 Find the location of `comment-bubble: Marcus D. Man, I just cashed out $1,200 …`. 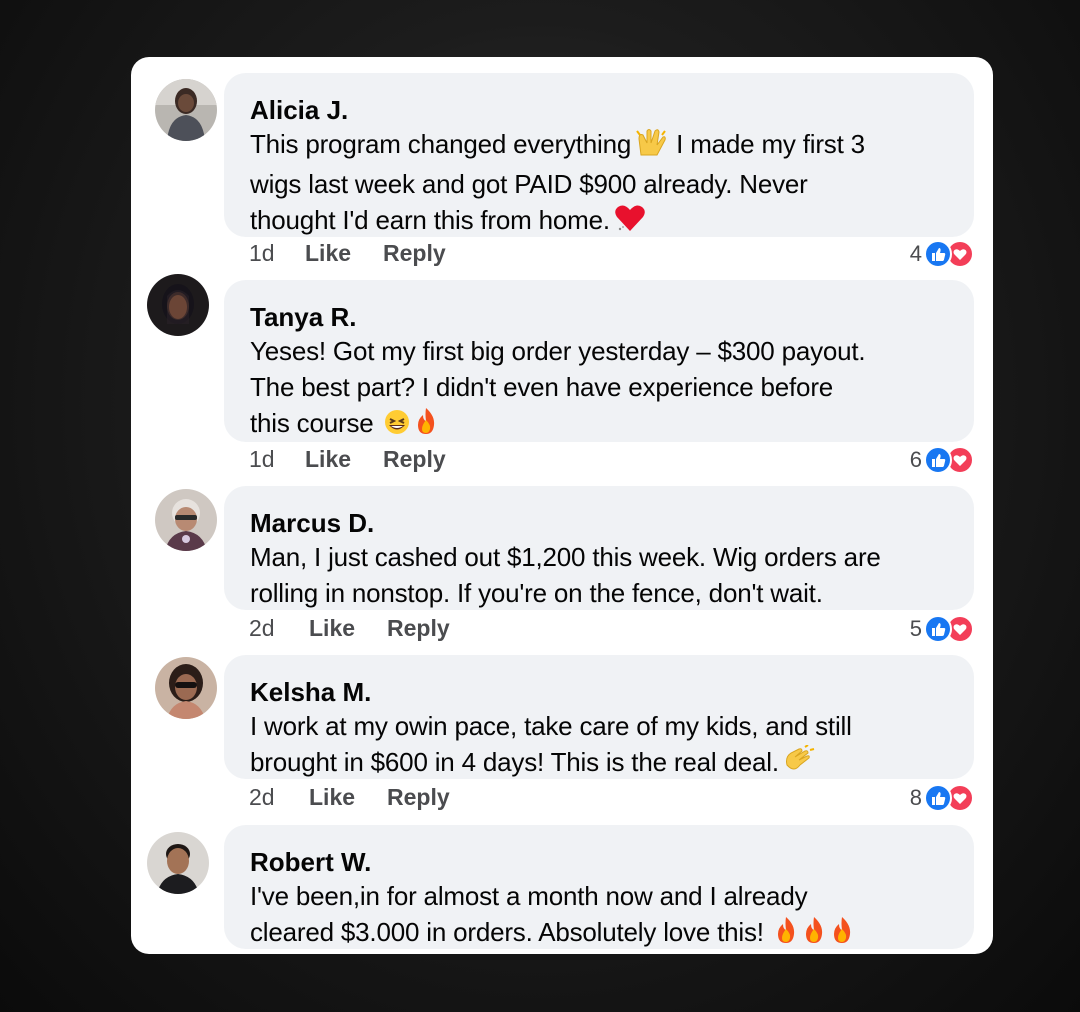

comment-bubble: Marcus D. Man, I just cashed out $1,200 … is located at coordinates (599, 548).